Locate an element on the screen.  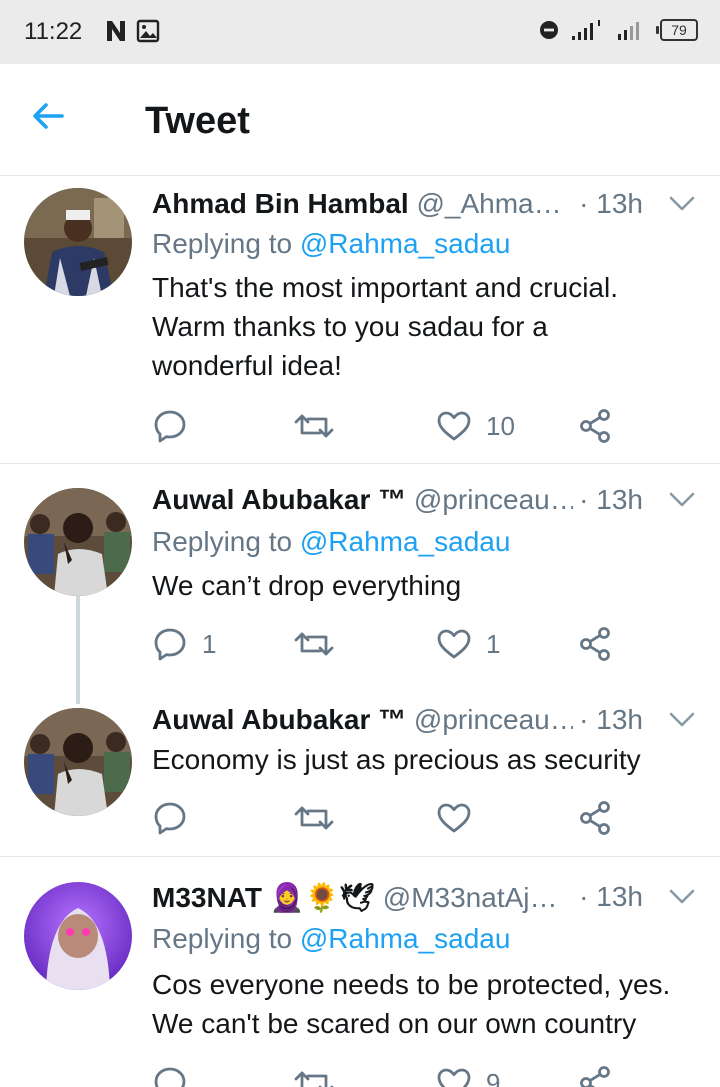
battery-indicator: 79 is located at coordinates (677, 30).